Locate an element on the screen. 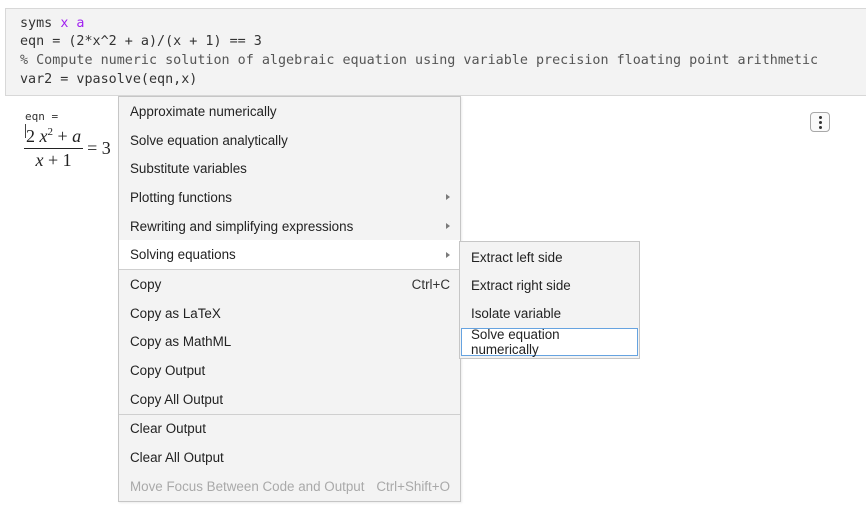 Image resolution: width=866 pixels, height=514 pixels. submenu-item-isolate-variable: Isolate variable is located at coordinates (549, 314).